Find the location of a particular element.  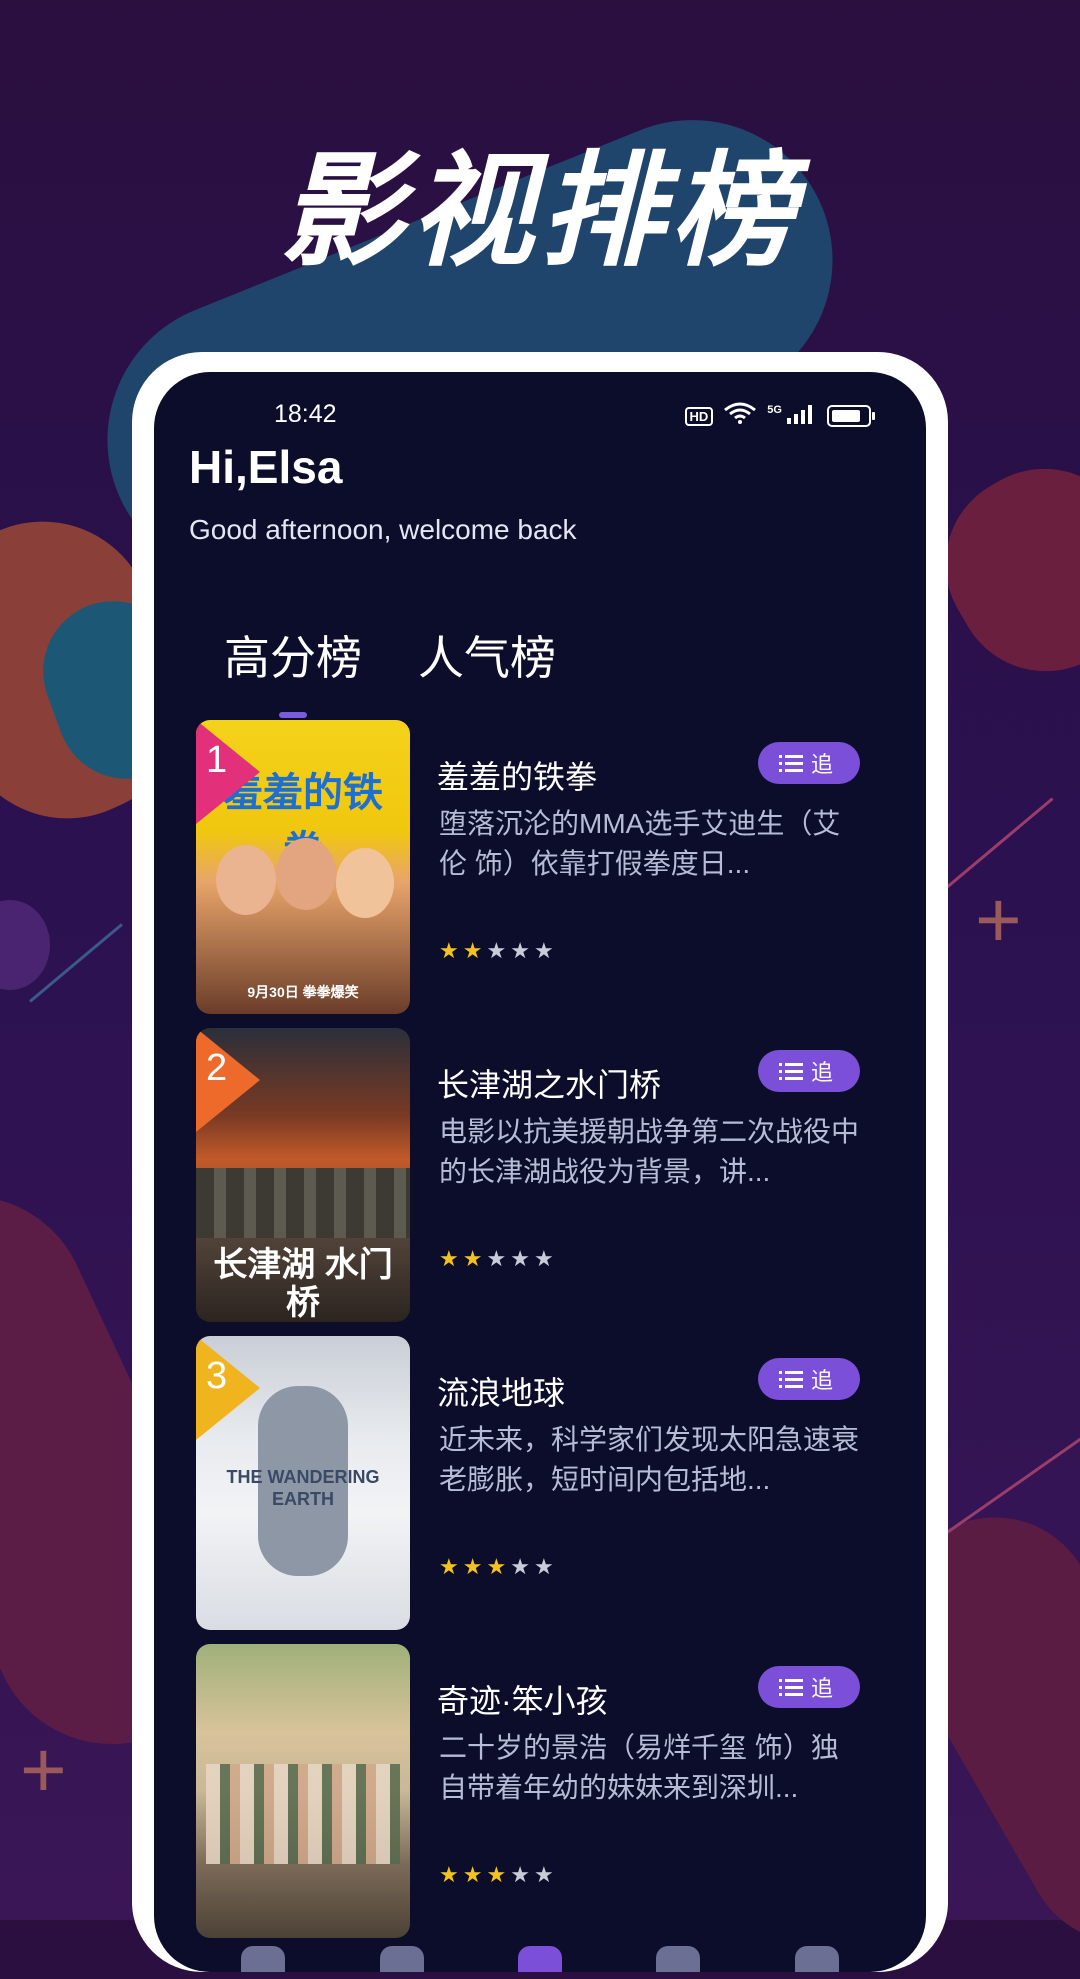

battery-icon is located at coordinates (851, 416).